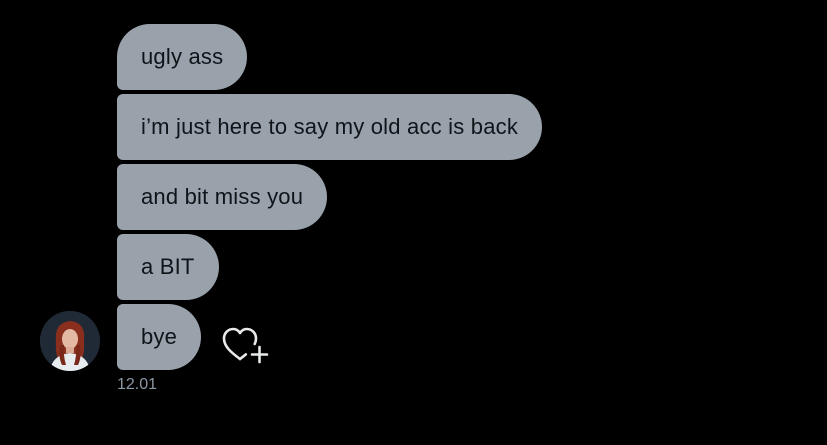 This screenshot has width=827, height=445. I want to click on add-reaction-button, so click(245, 344).